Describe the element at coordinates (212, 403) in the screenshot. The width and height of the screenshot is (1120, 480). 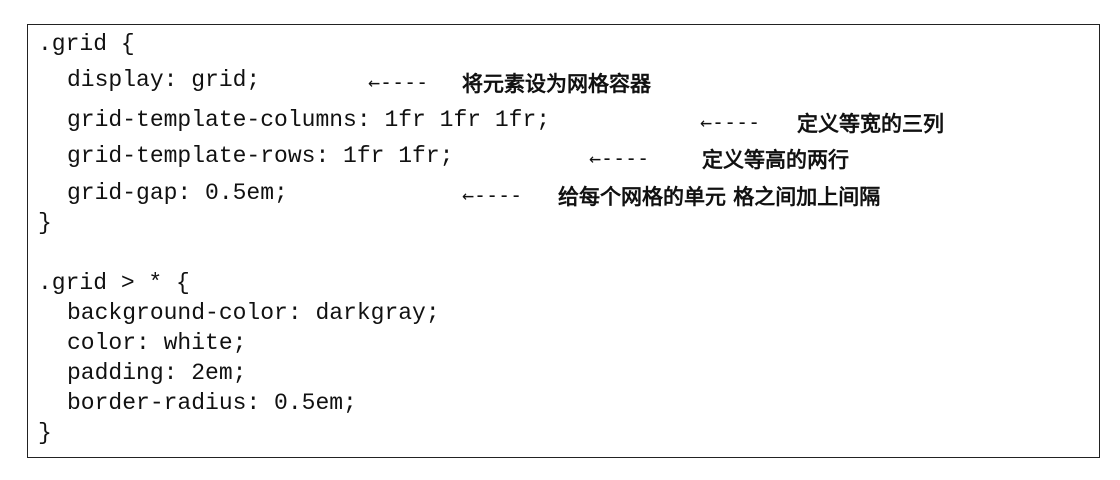
I see `rule-2-decl-4-code: border-radius: 0.5em;` at that location.